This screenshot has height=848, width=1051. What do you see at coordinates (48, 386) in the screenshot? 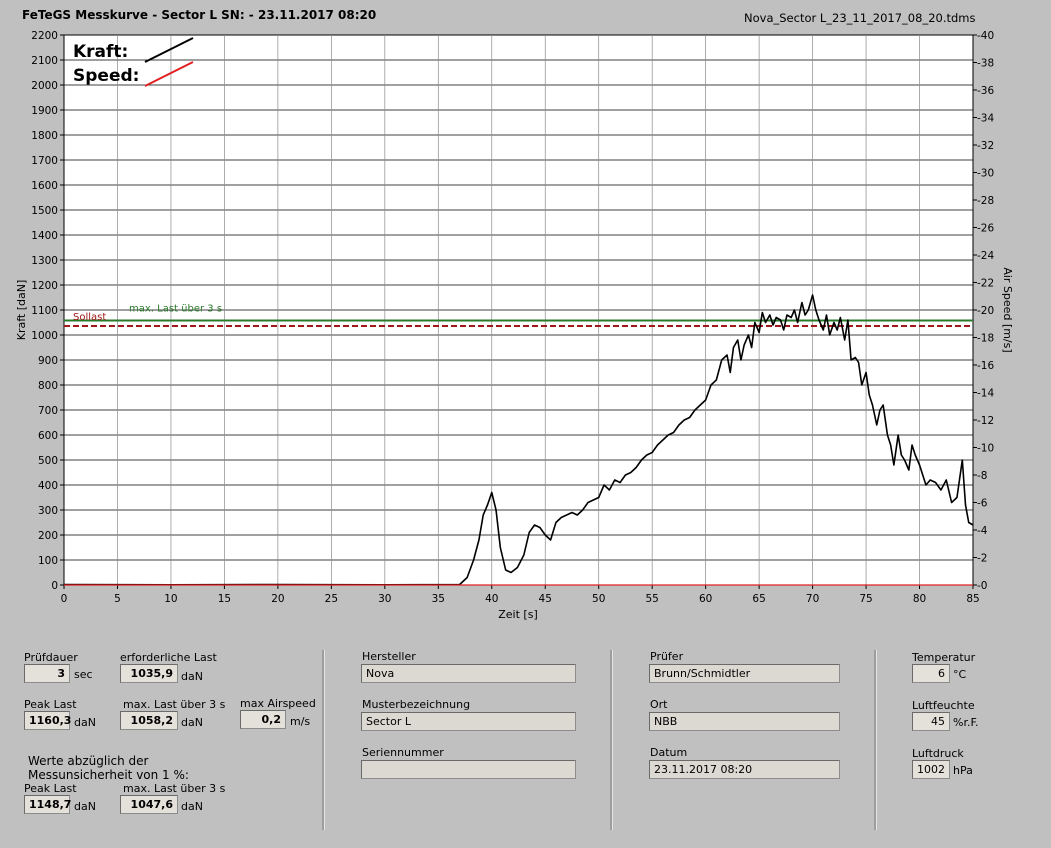
I see `y-tick-label: 800` at bounding box center [48, 386].